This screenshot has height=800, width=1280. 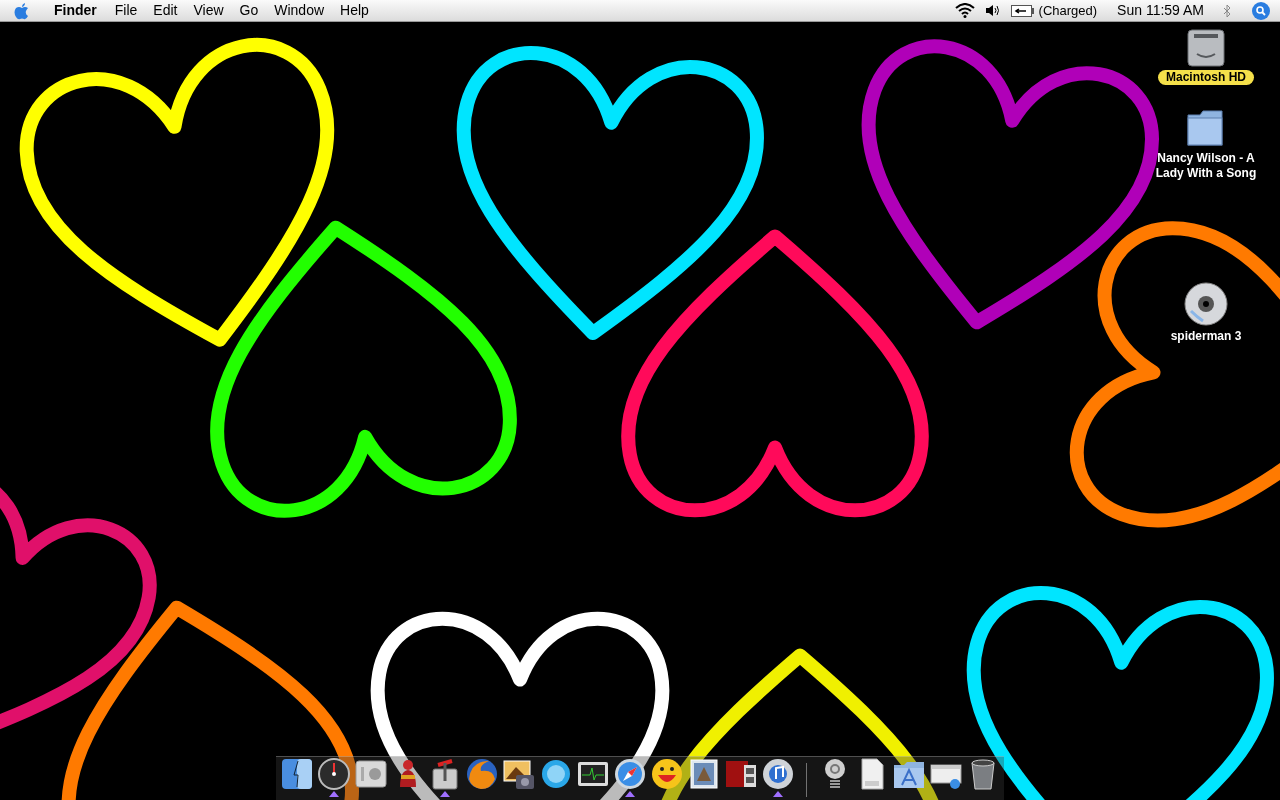 I want to click on smiley-icon, so click(x=667, y=774).